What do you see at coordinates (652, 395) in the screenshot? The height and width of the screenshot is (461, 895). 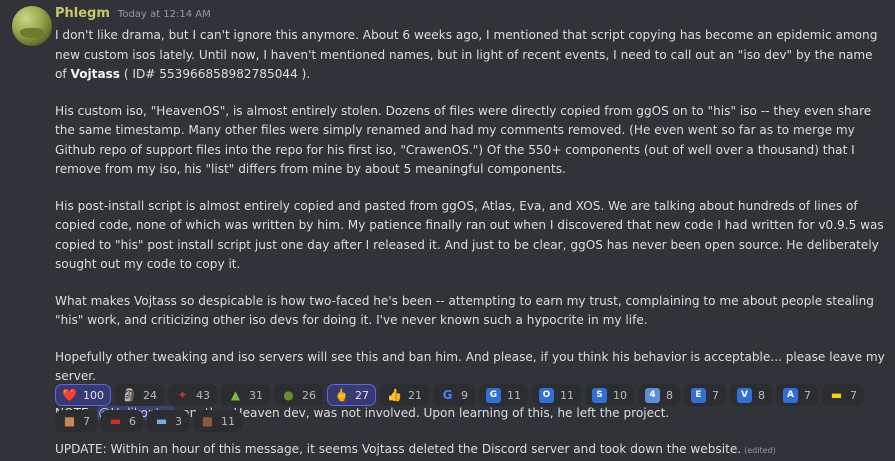 I see `keycap-4-icon: 4` at bounding box center [652, 395].